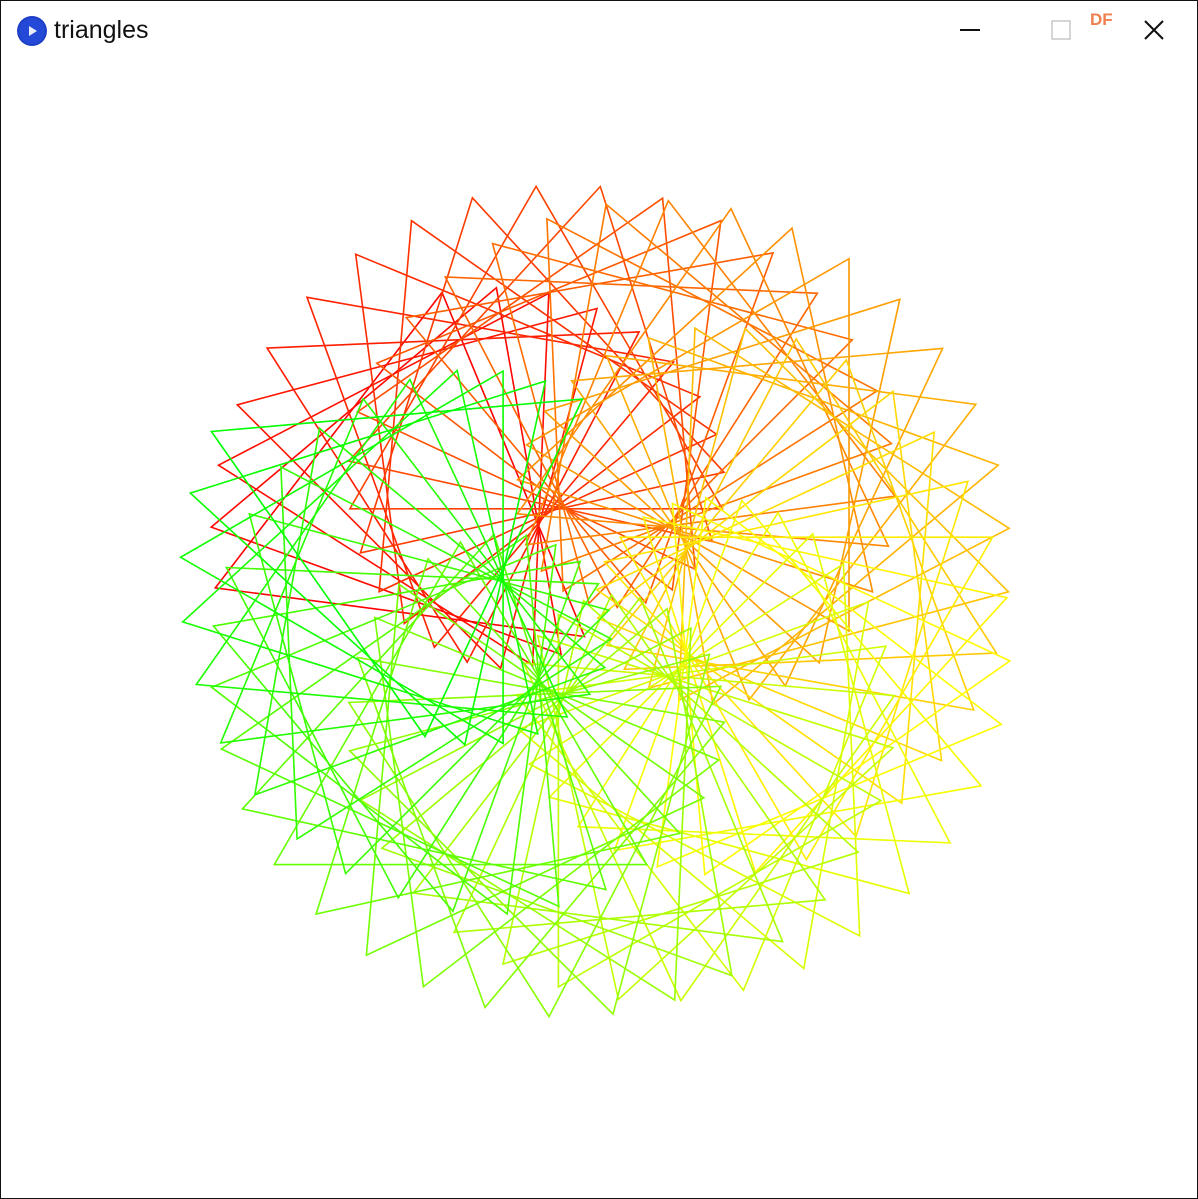 This screenshot has width=1198, height=1199. I want to click on title-bar: triangles DF, so click(599, 30).